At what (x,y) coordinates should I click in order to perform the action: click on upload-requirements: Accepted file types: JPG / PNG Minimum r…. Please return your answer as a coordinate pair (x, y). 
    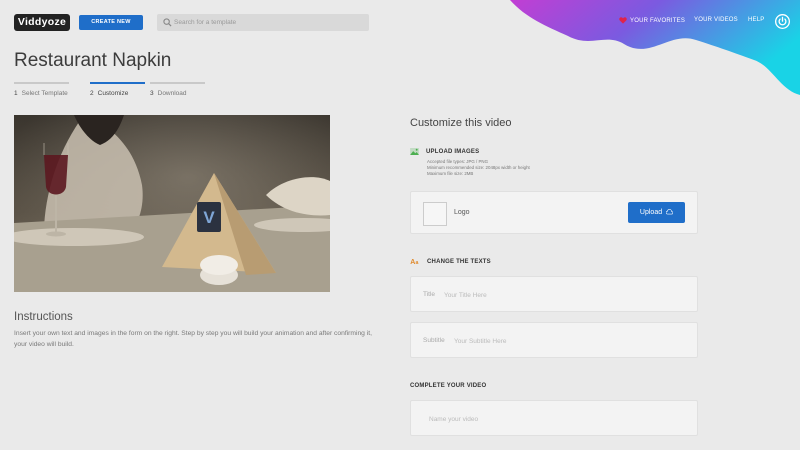
    Looking at the image, I should click on (478, 168).